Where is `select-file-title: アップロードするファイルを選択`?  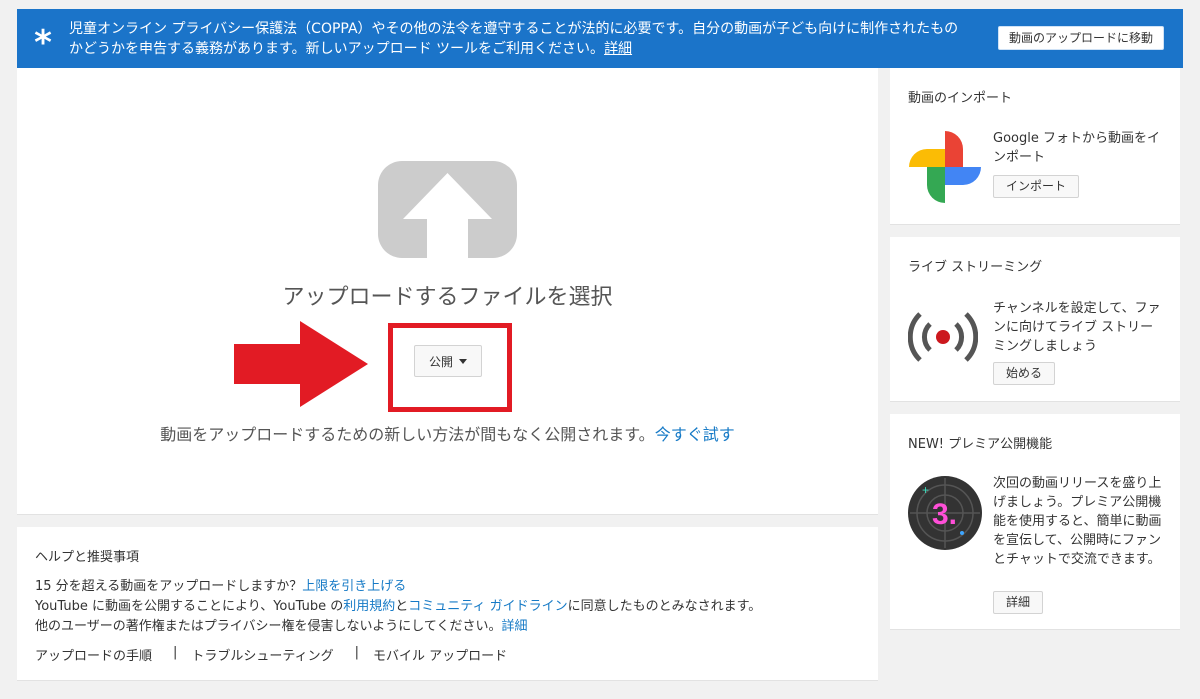 select-file-title: アップロードするファイルを選択 is located at coordinates (447, 295).